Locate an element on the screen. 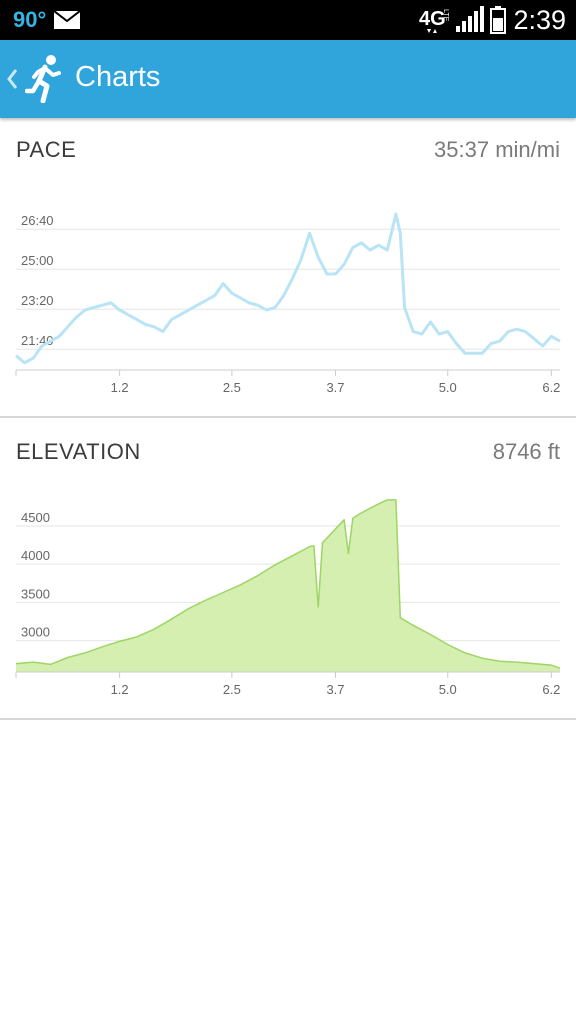 The height and width of the screenshot is (1024, 576). series-line is located at coordinates (288, 288).